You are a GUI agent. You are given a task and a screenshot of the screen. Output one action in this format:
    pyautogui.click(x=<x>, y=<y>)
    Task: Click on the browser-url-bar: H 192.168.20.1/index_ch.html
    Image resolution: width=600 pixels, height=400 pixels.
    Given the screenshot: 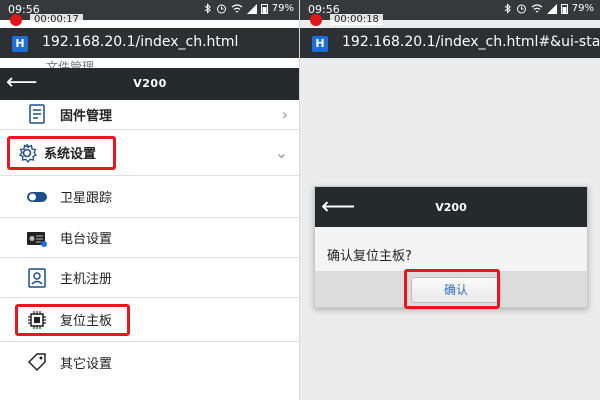 What is the action you would take?
    pyautogui.click(x=150, y=43)
    